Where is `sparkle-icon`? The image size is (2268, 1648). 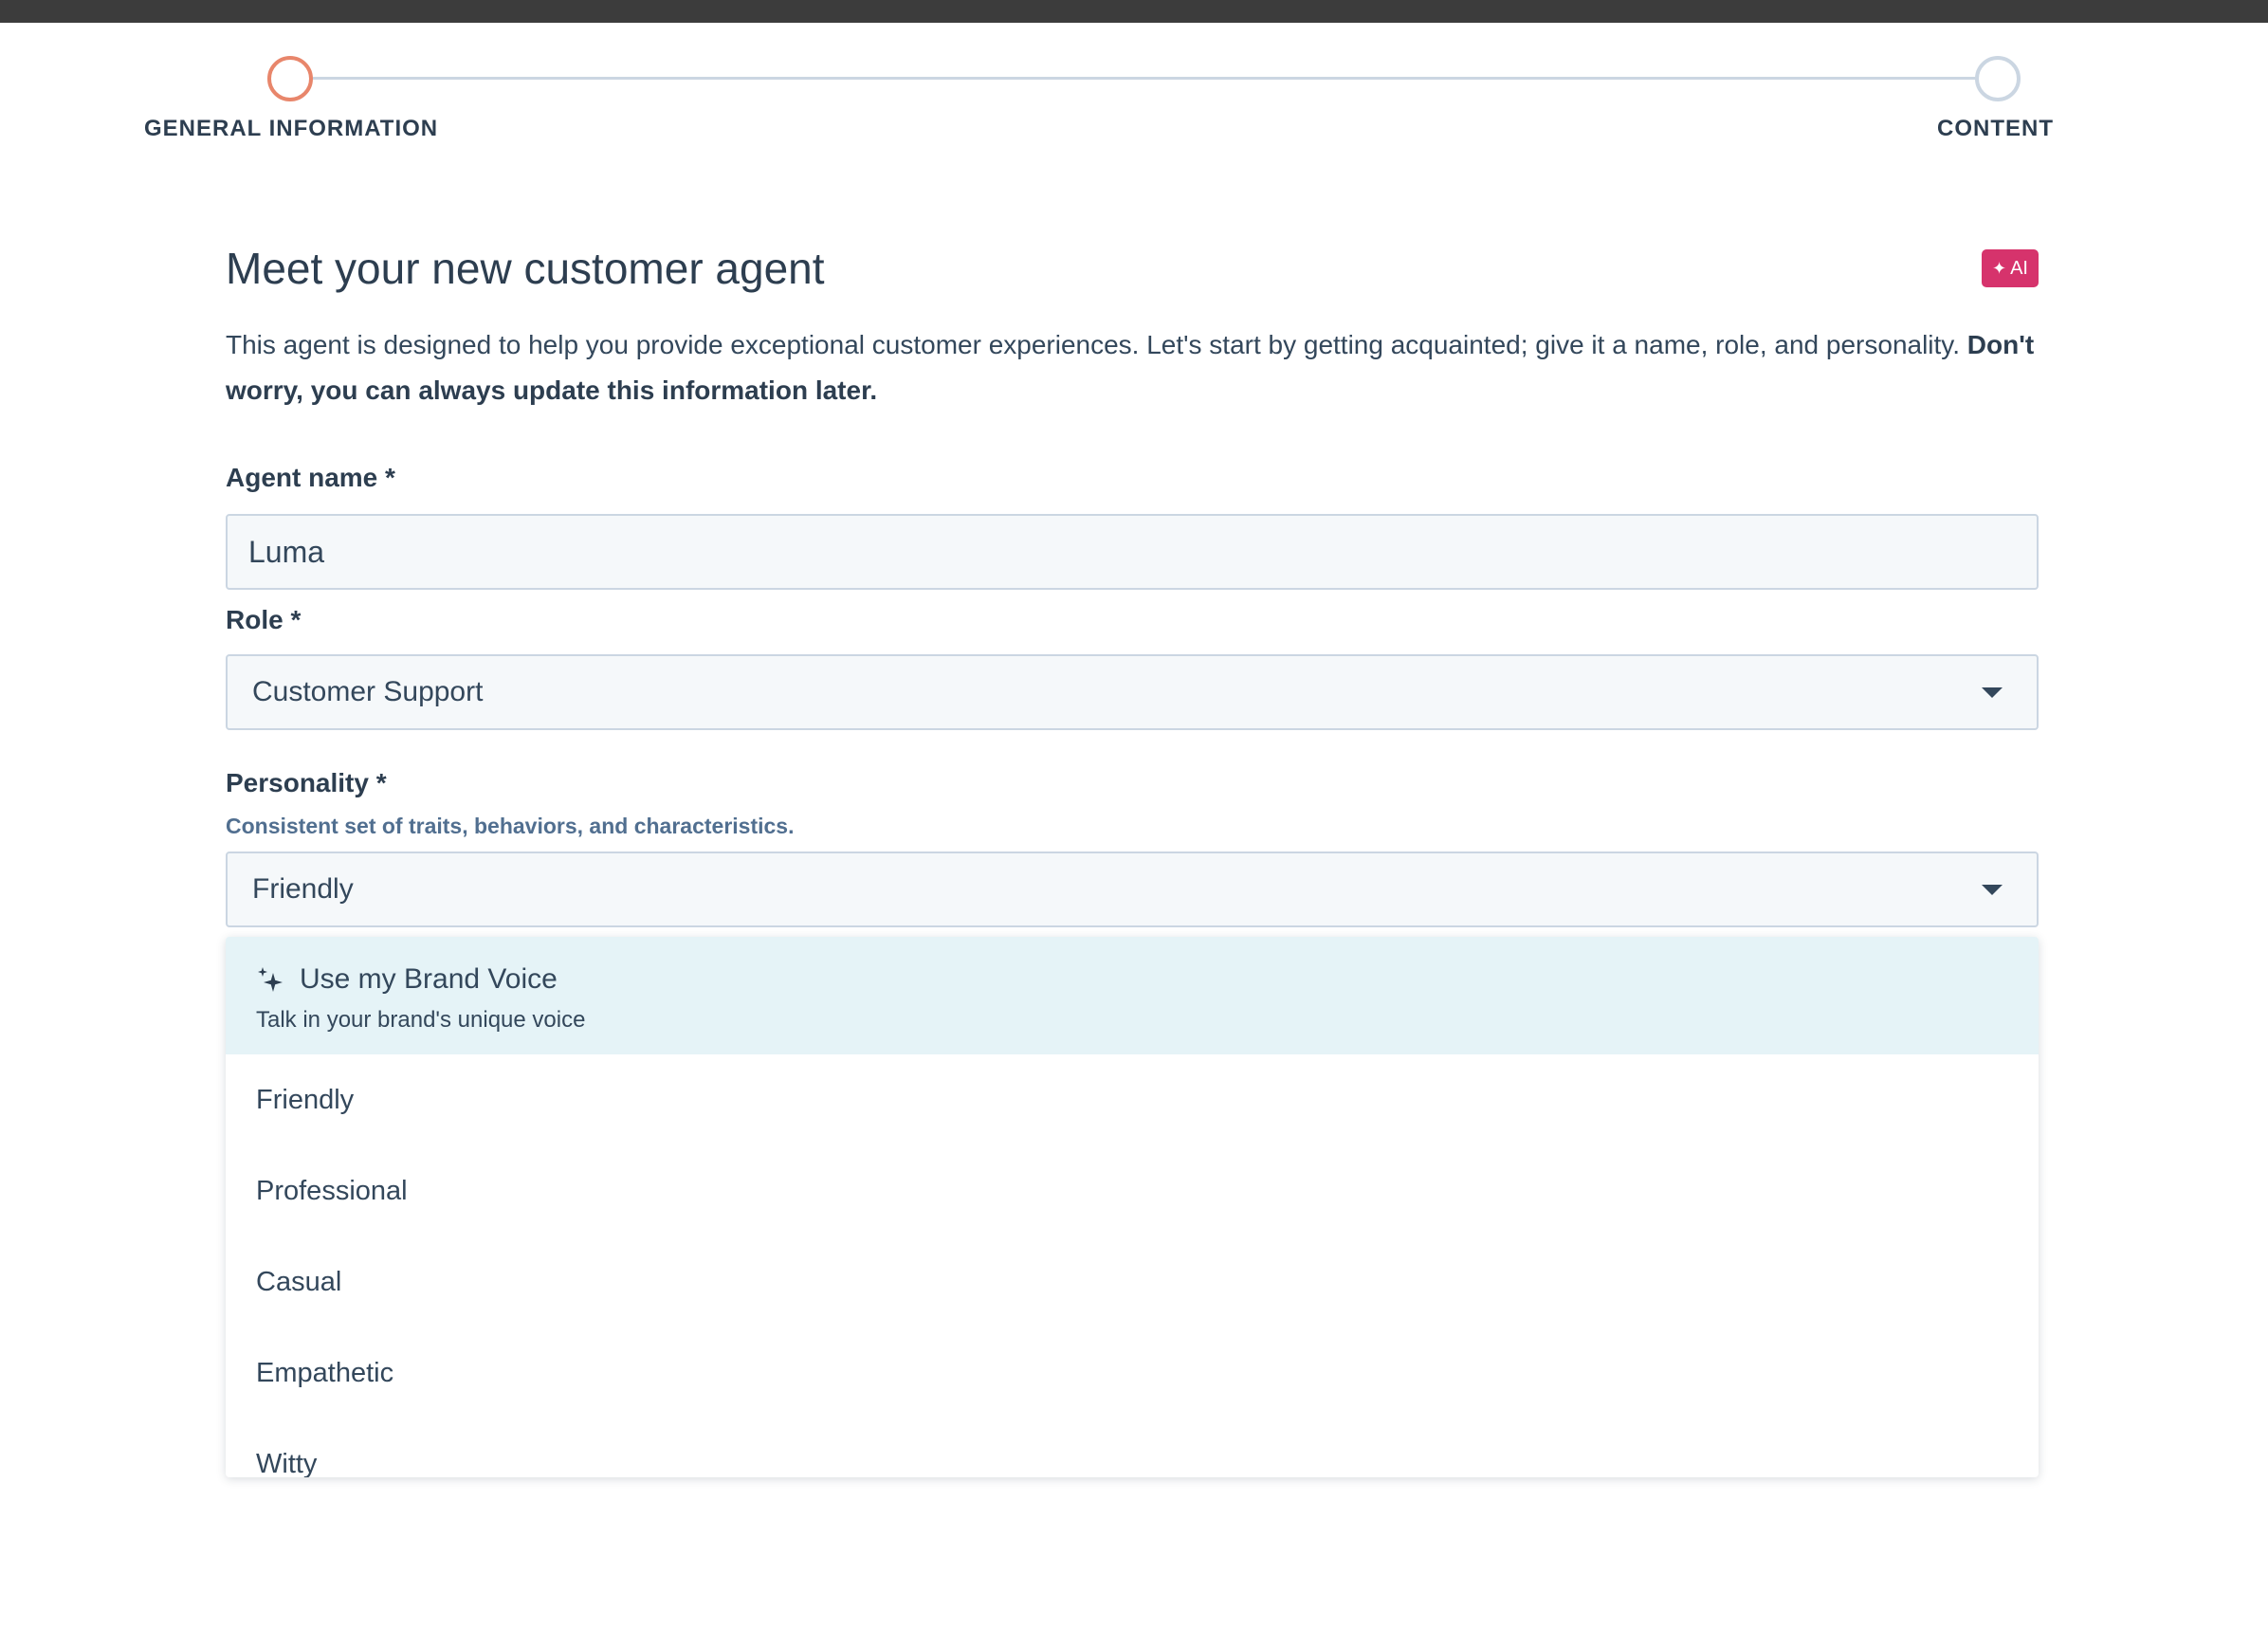
sparkle-icon is located at coordinates (271, 979).